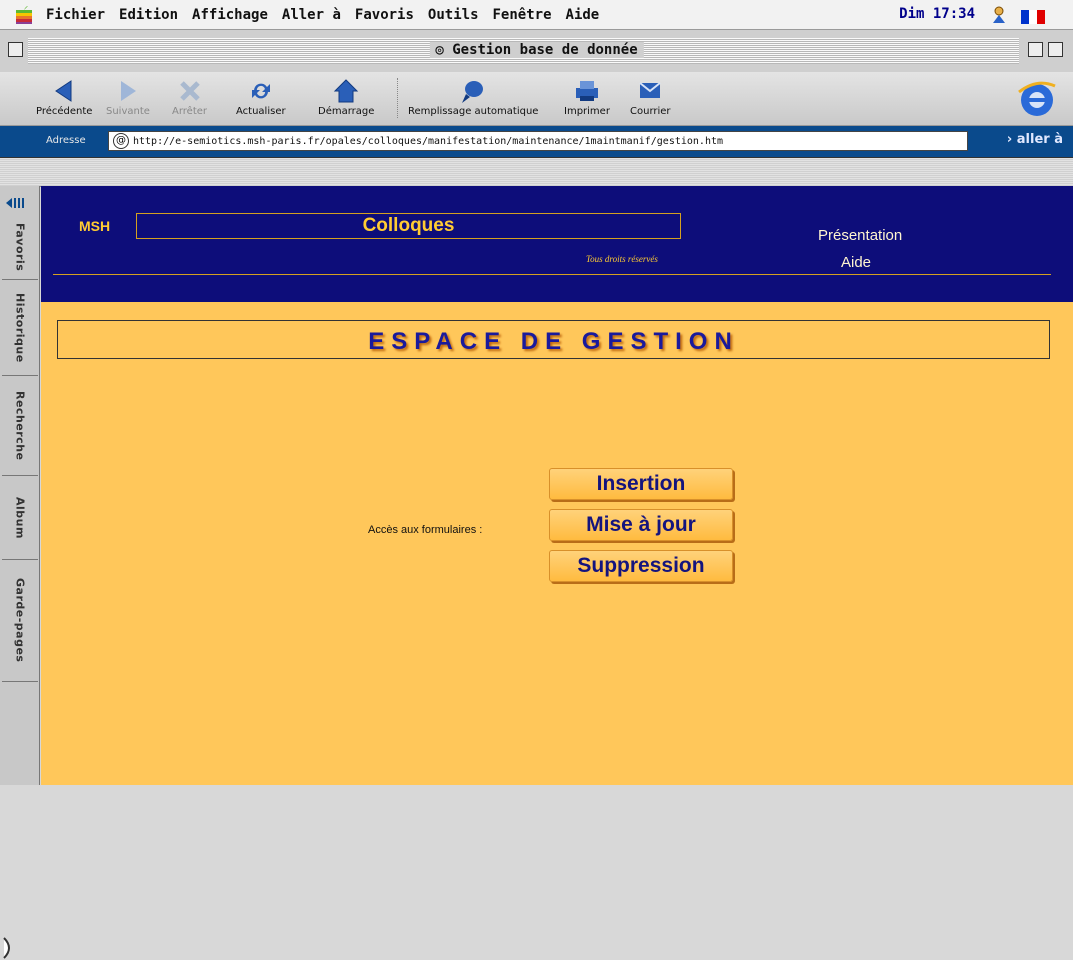 Image resolution: width=1073 pixels, height=960 pixels. What do you see at coordinates (230, 15) in the screenshot?
I see `menu-affichage: Affichage` at bounding box center [230, 15].